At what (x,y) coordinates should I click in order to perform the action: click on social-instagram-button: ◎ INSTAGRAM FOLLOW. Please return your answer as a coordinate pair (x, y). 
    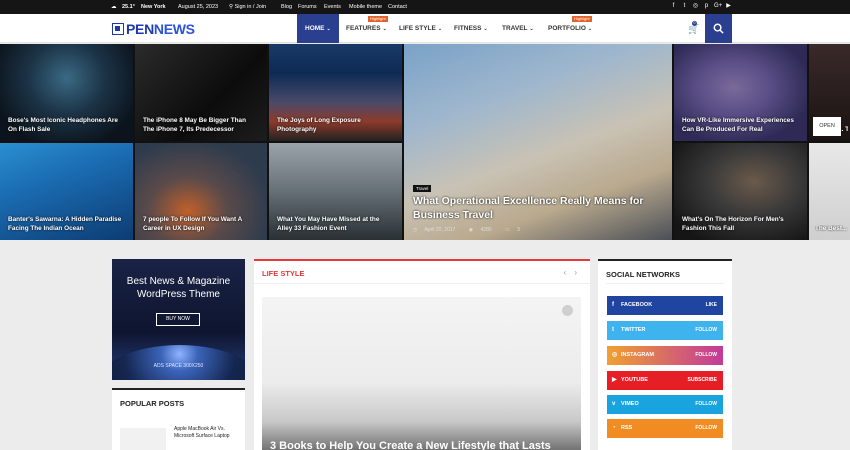
    Looking at the image, I should click on (665, 355).